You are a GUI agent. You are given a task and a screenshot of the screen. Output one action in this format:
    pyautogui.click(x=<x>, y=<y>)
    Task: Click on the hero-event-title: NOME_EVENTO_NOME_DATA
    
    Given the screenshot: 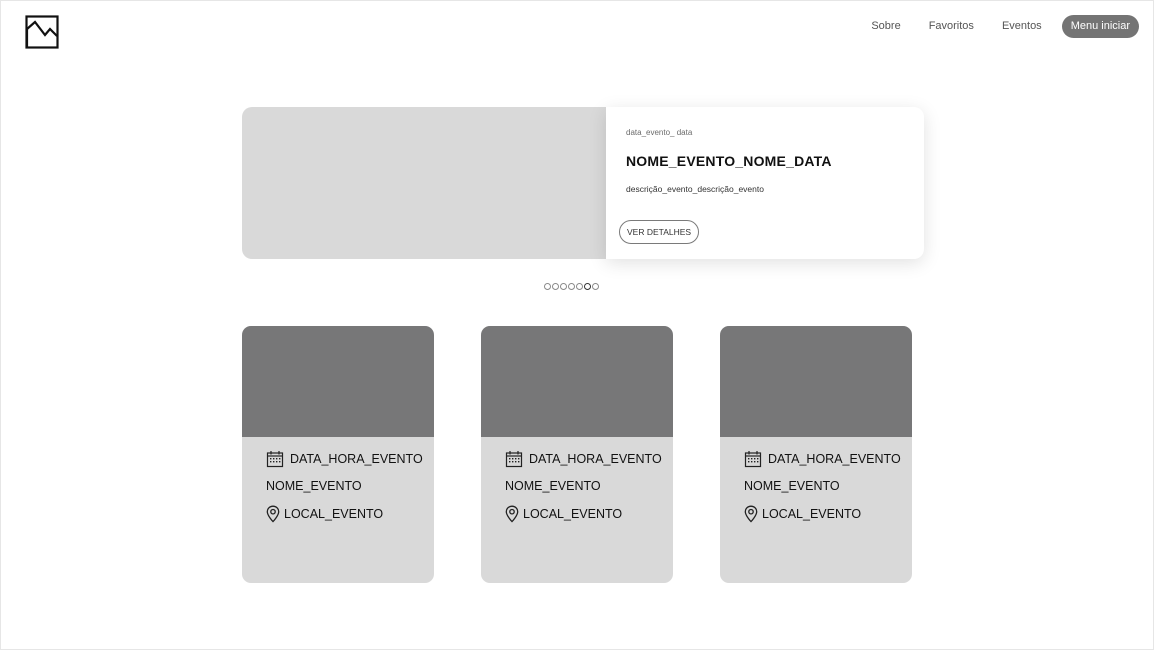 What is the action you would take?
    pyautogui.click(x=729, y=161)
    